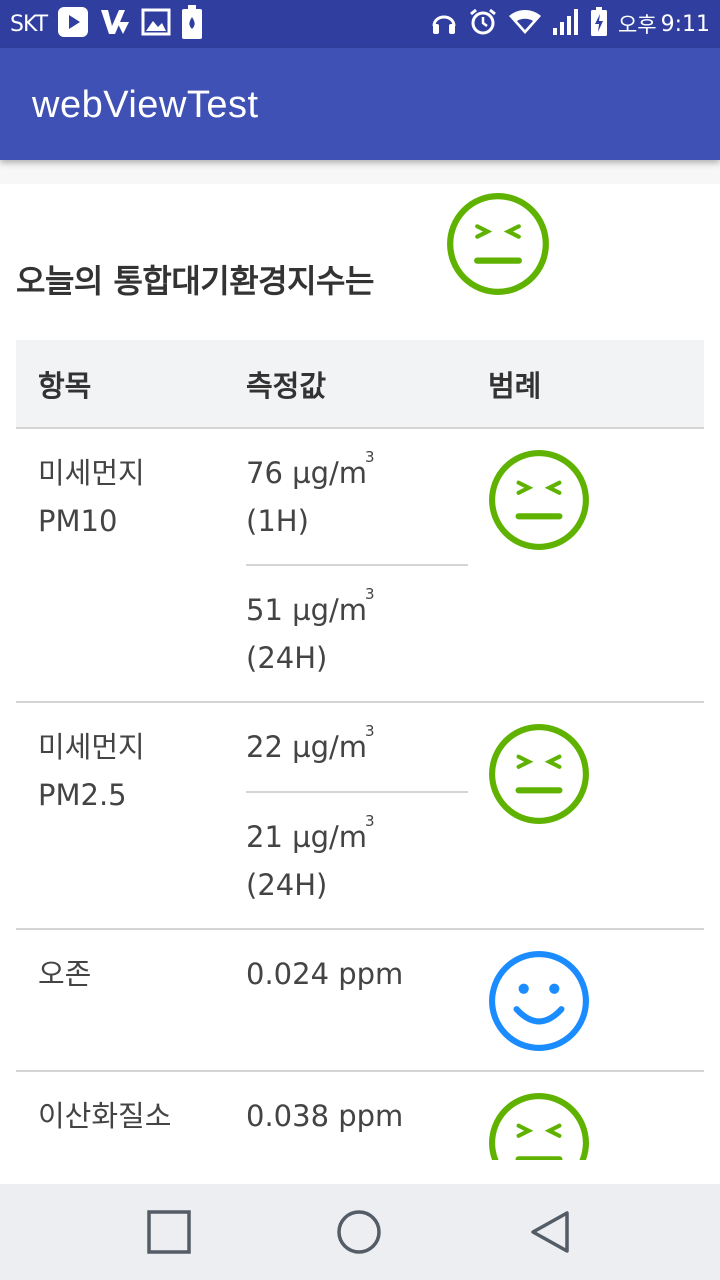  I want to click on headset-icon, so click(444, 24).